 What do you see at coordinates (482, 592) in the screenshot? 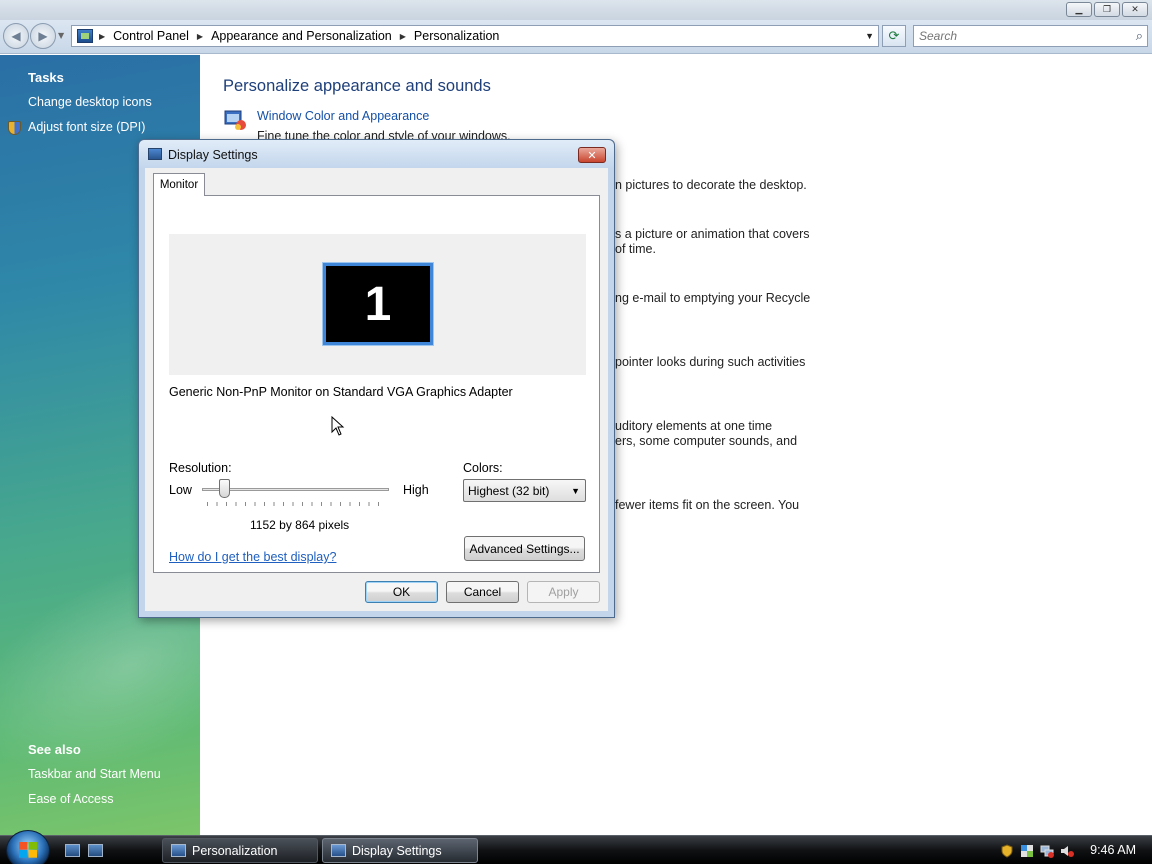
I see `cancel-button: Cancel` at bounding box center [482, 592].